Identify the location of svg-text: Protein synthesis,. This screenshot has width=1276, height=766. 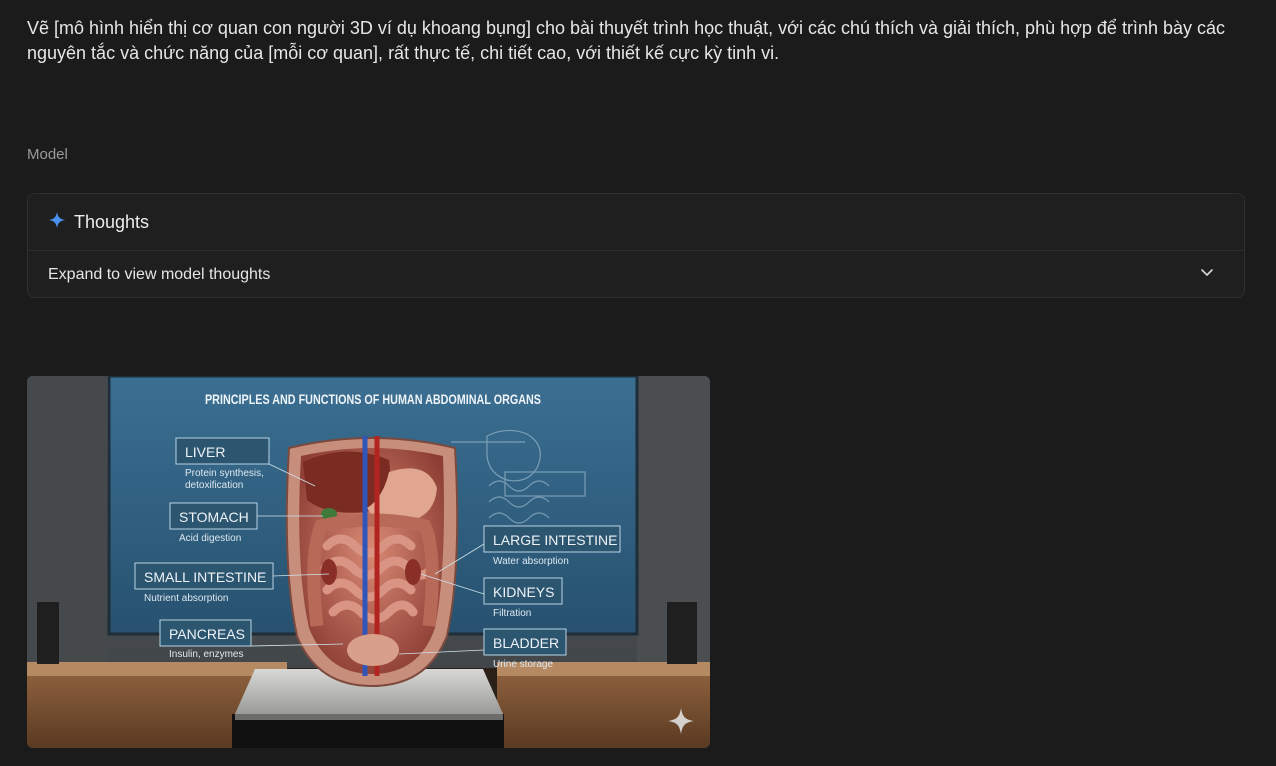
(224, 473).